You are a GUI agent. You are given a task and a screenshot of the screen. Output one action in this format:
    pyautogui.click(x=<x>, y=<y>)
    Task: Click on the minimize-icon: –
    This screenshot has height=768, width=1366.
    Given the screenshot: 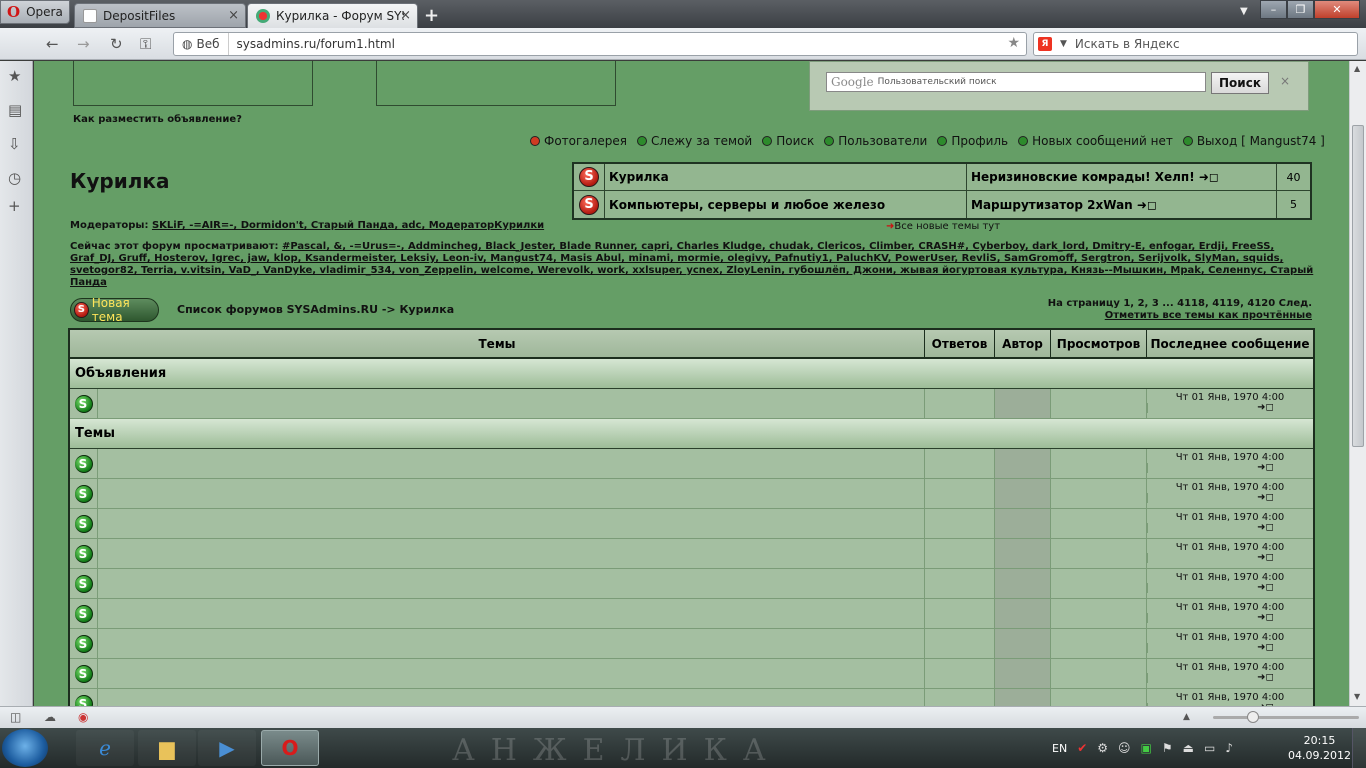 What is the action you would take?
    pyautogui.click(x=1273, y=9)
    